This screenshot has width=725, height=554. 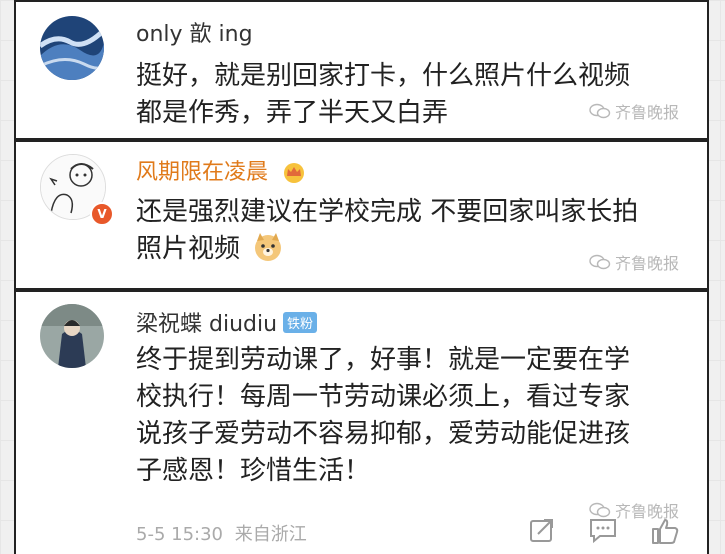 What do you see at coordinates (102, 214) in the screenshot?
I see `verified-badge: V` at bounding box center [102, 214].